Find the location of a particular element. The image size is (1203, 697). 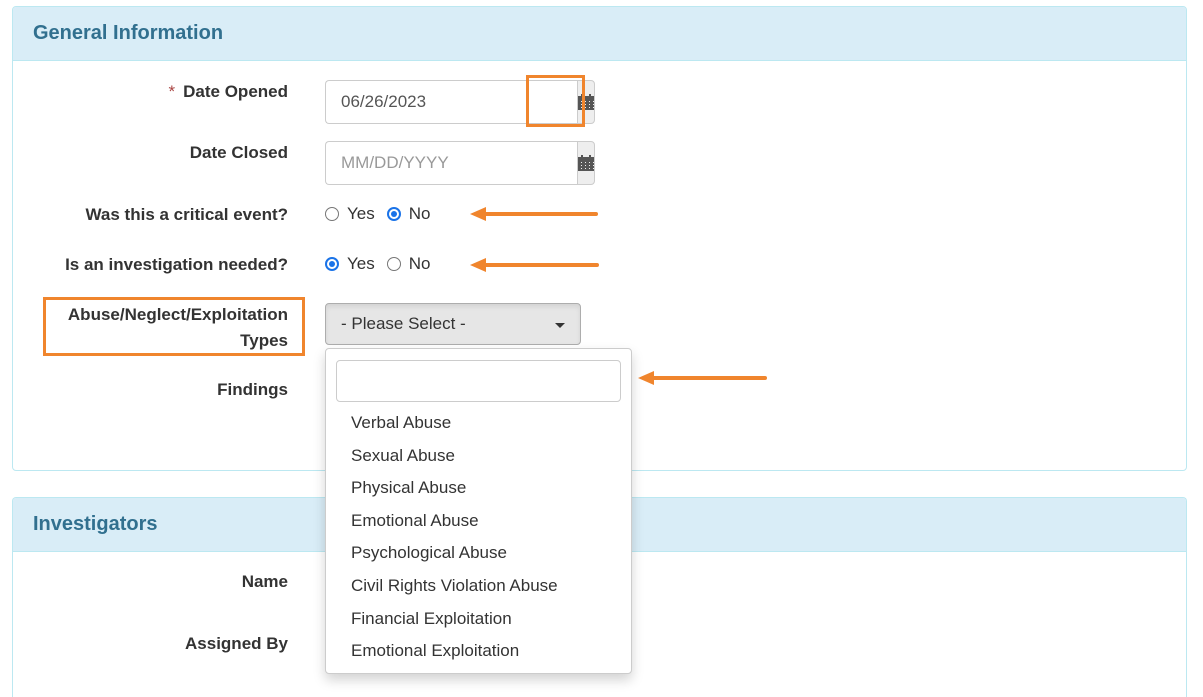

critical-event-yes: Yes is located at coordinates (350, 214).